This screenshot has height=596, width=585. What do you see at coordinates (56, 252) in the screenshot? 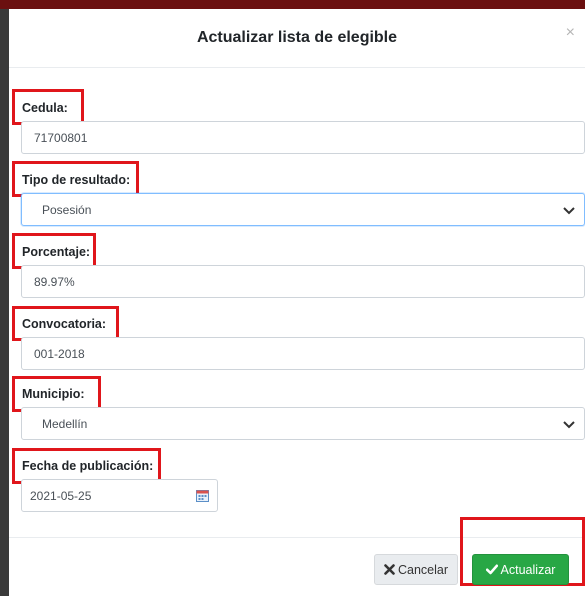
I see `porcentaje-label: Porcentaje:` at bounding box center [56, 252].